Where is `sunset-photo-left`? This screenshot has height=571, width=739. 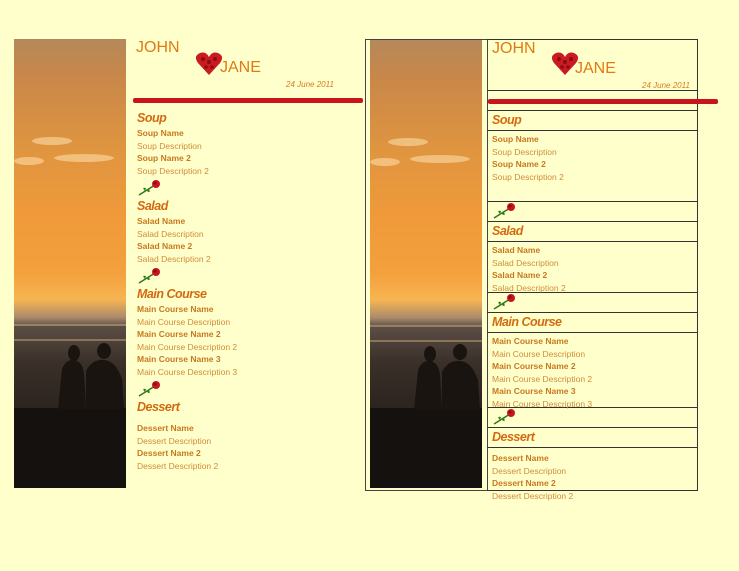
sunset-photo-left is located at coordinates (70, 263).